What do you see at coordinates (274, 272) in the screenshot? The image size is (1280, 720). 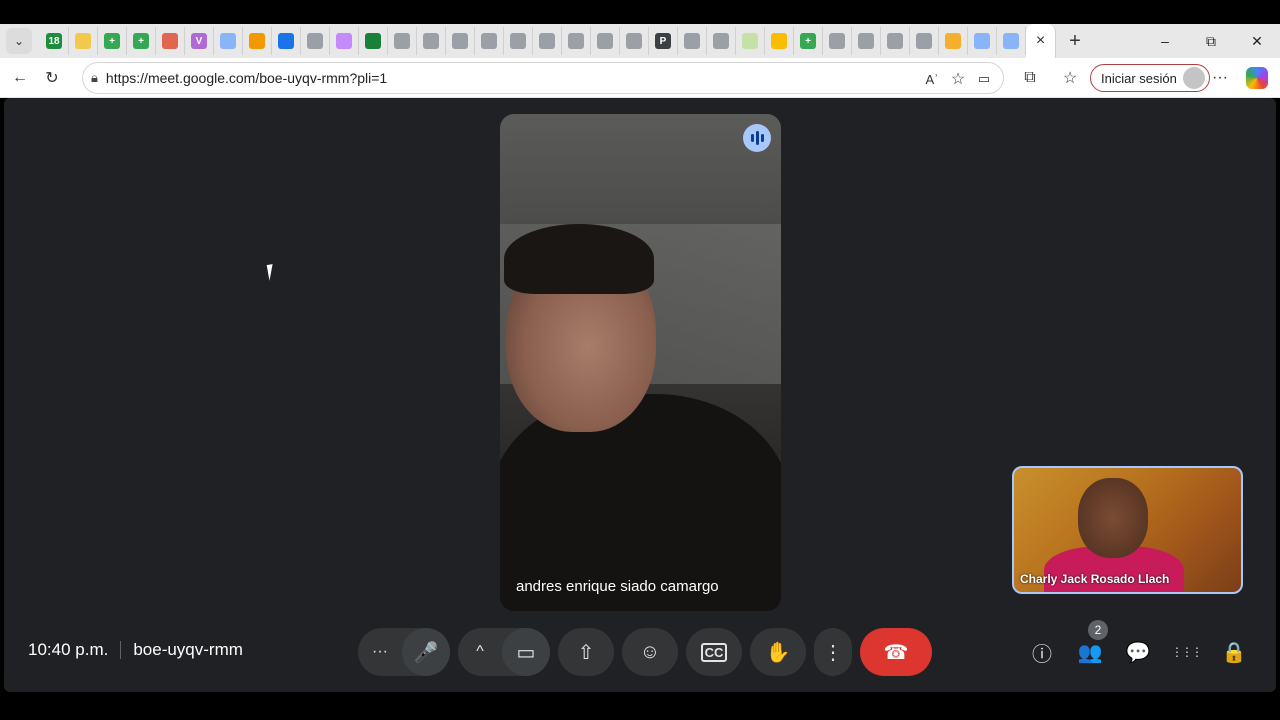 I see `mouse-cursor-icon` at bounding box center [274, 272].